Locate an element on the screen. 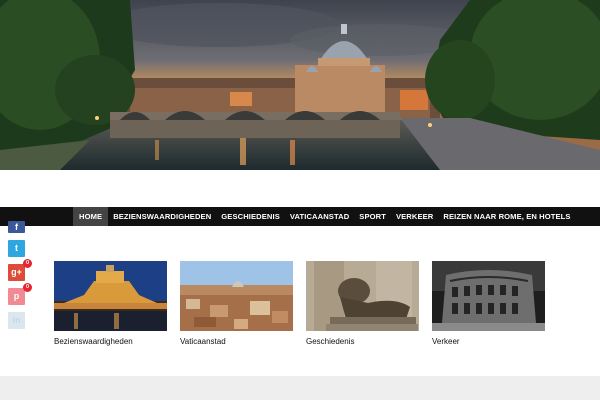  linkedin-share-button: in is located at coordinates (16, 320).